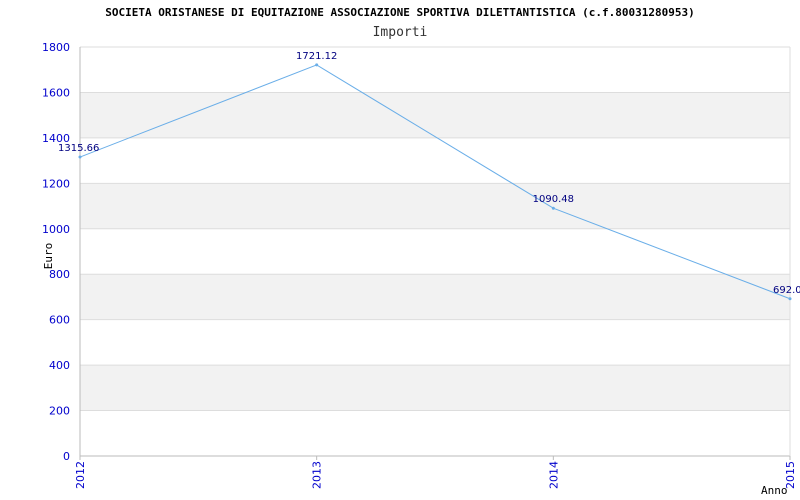  Describe the element at coordinates (56, 92) in the screenshot. I see `y-tick-label: 1600` at that location.